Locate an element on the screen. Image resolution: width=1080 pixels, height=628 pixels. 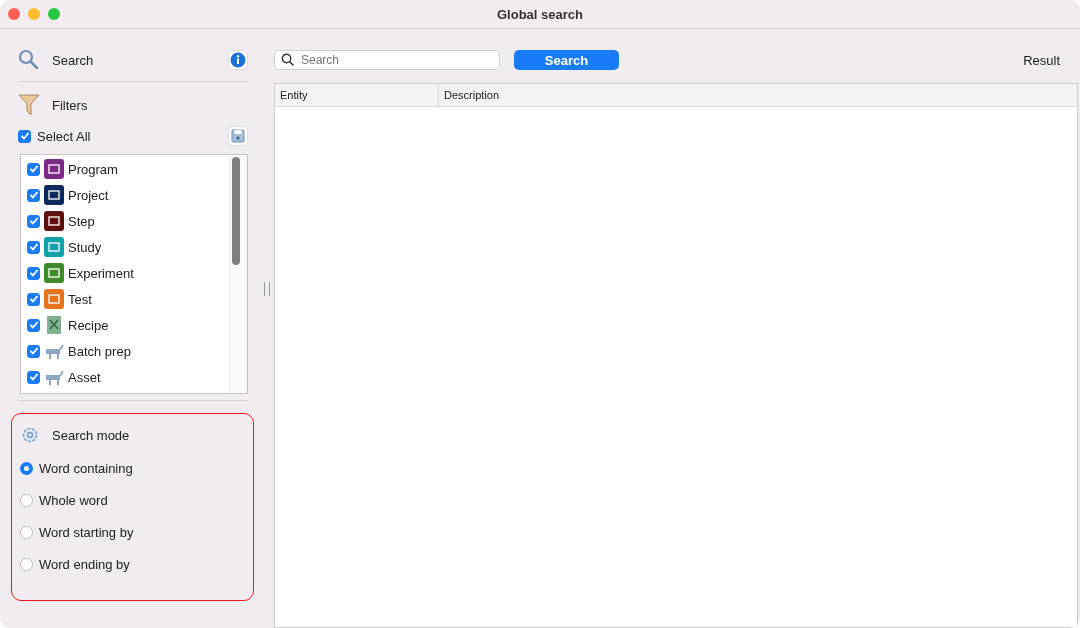
save-icon is located at coordinates (238, 136).